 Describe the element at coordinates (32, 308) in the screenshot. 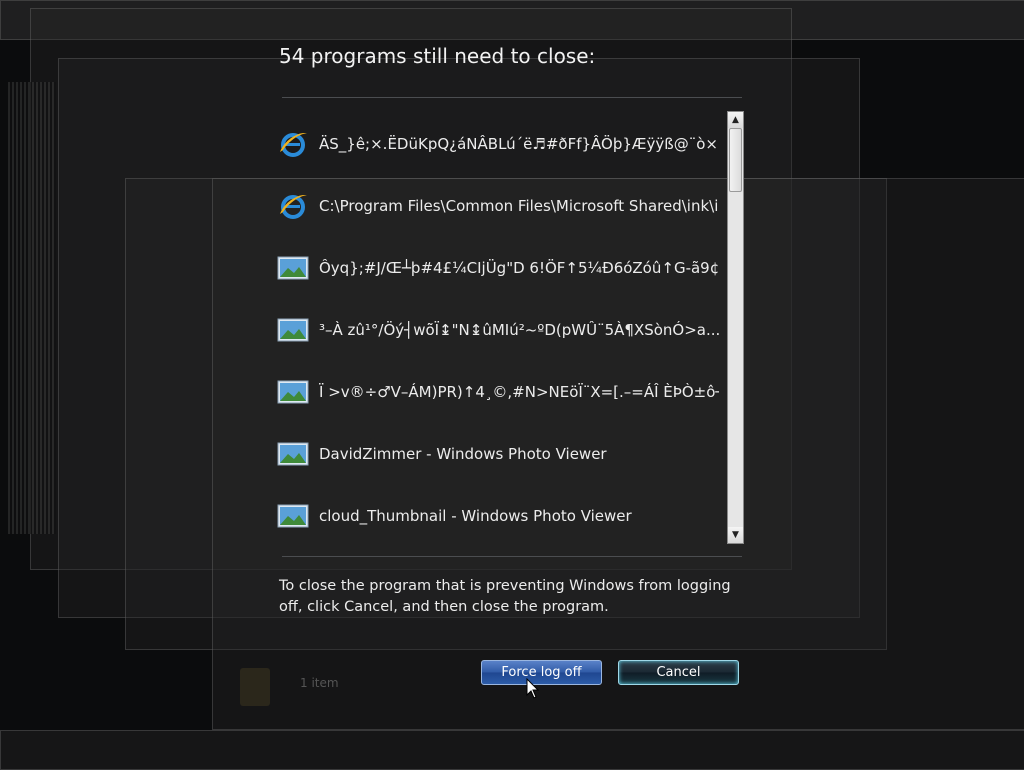

I see `background-noise-strip` at that location.